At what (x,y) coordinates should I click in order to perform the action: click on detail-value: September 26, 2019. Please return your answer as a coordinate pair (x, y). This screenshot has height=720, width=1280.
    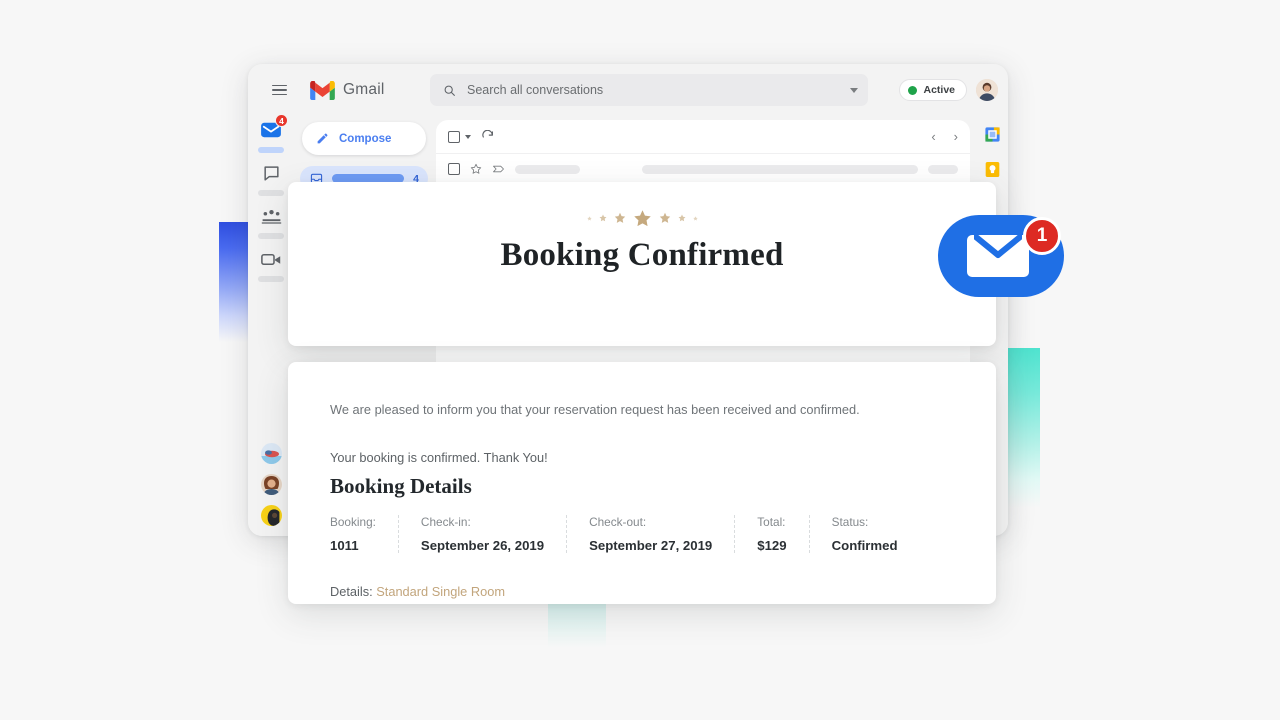
    Looking at the image, I should click on (482, 546).